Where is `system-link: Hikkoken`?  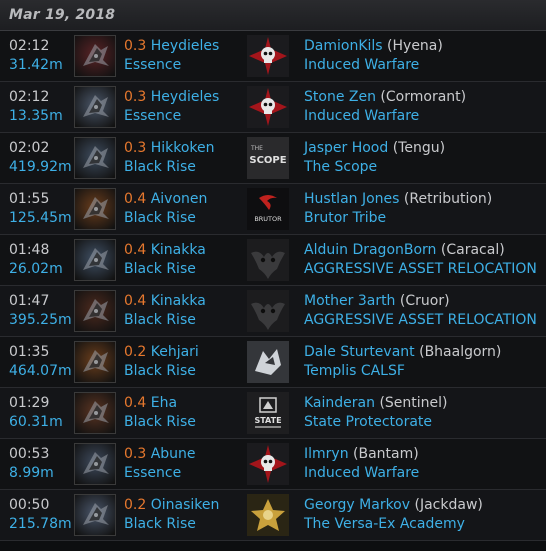 system-link: Hikkoken is located at coordinates (183, 148).